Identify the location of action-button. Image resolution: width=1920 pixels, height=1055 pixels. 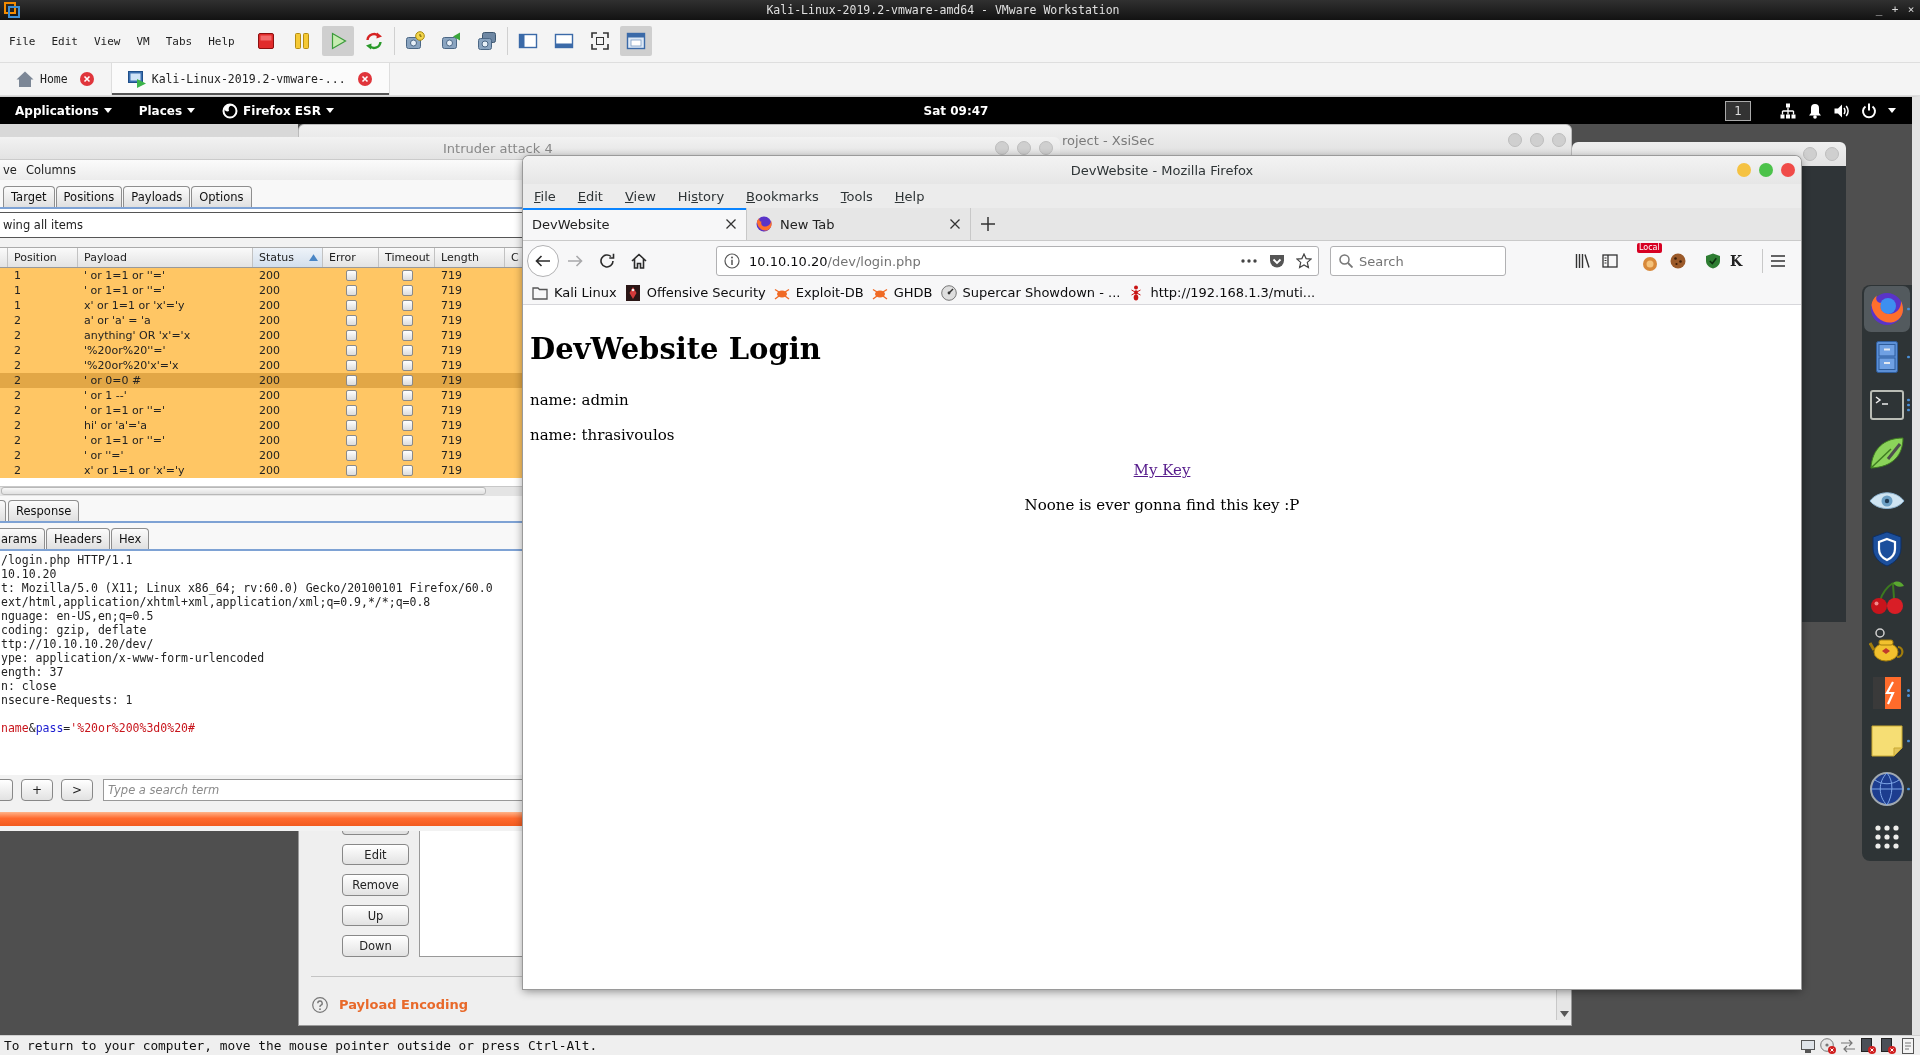
(375, 833).